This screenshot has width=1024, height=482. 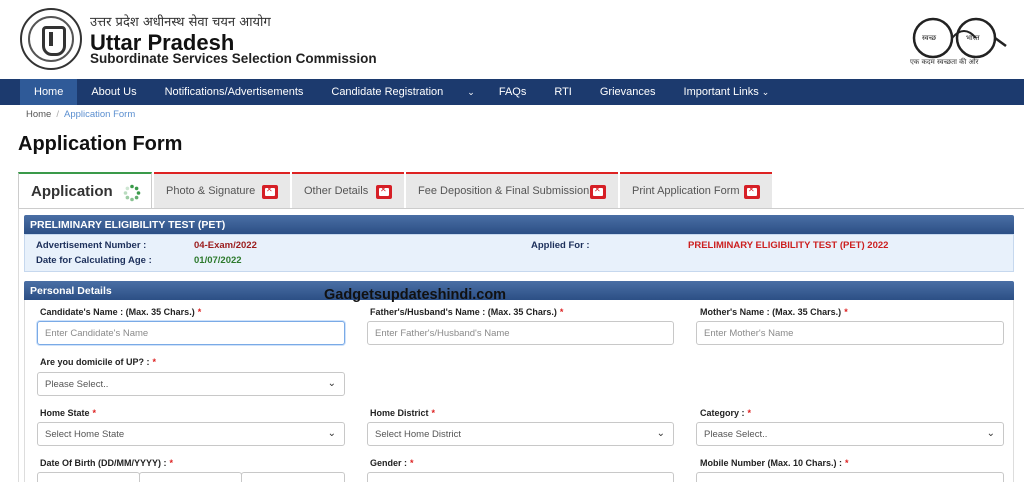 I want to click on commission-emblem-logo, so click(x=51, y=39).